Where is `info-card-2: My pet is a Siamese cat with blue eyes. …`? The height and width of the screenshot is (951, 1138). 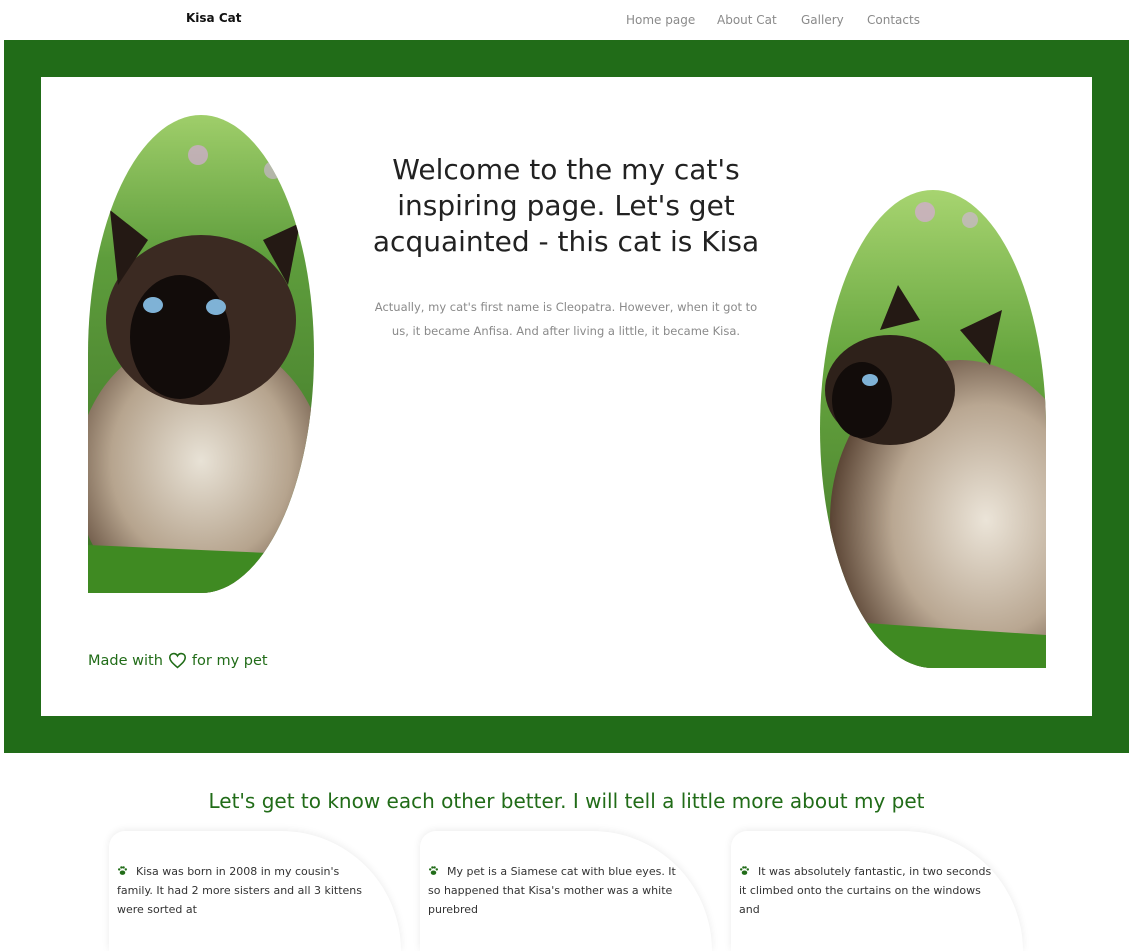 info-card-2: My pet is a Siamese cat with blue eyes. … is located at coordinates (566, 891).